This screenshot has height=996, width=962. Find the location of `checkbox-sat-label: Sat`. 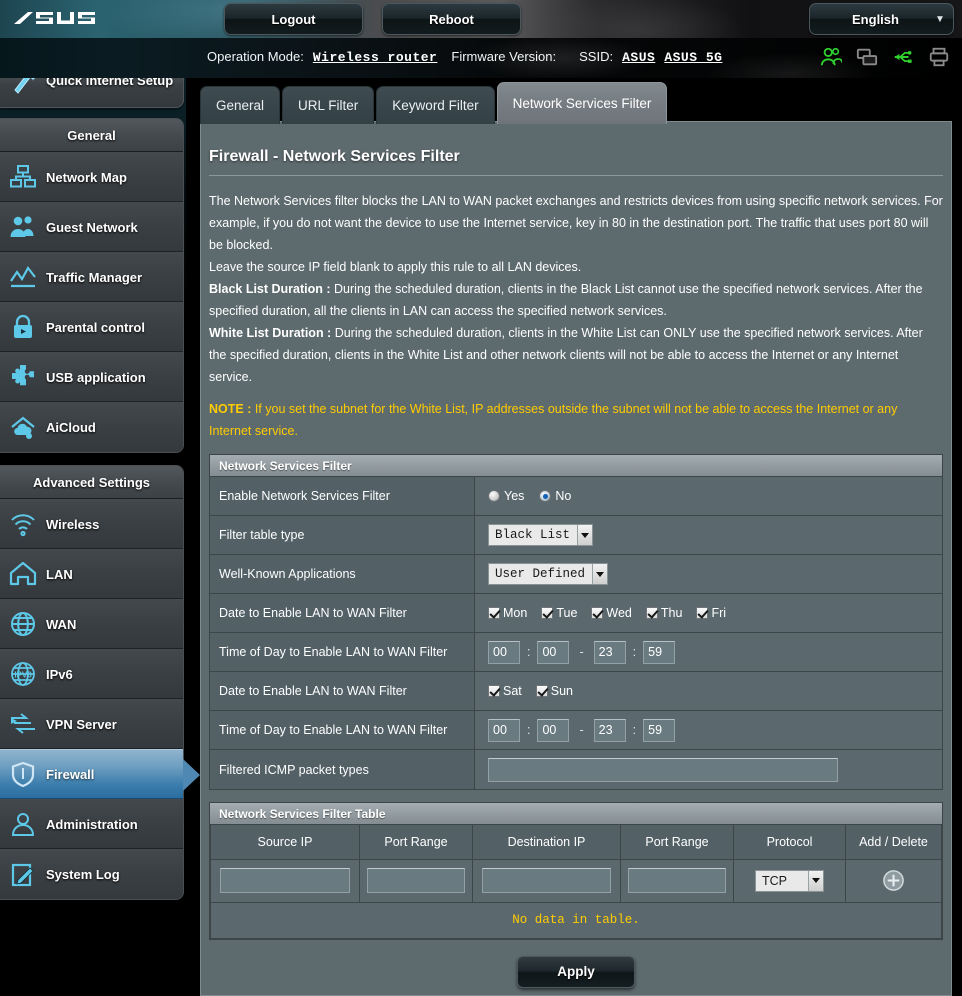

checkbox-sat-label: Sat is located at coordinates (512, 691).